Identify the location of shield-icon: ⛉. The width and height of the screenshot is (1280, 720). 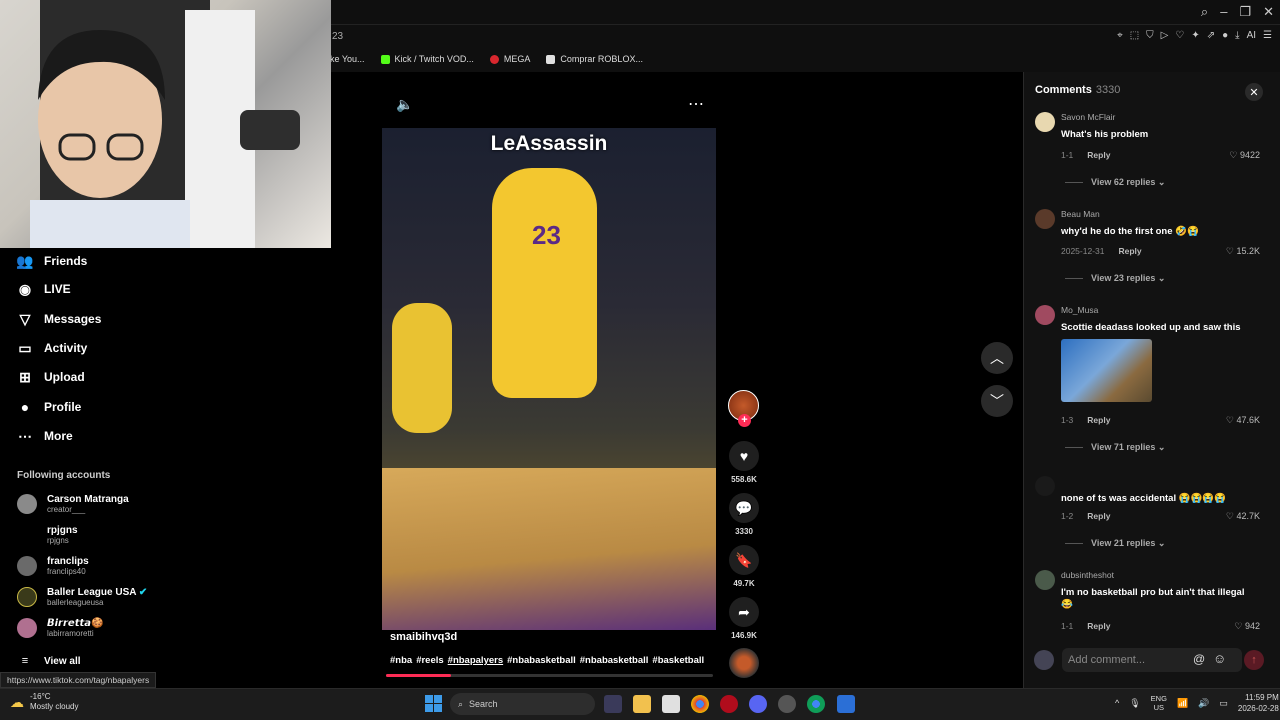
(1150, 35).